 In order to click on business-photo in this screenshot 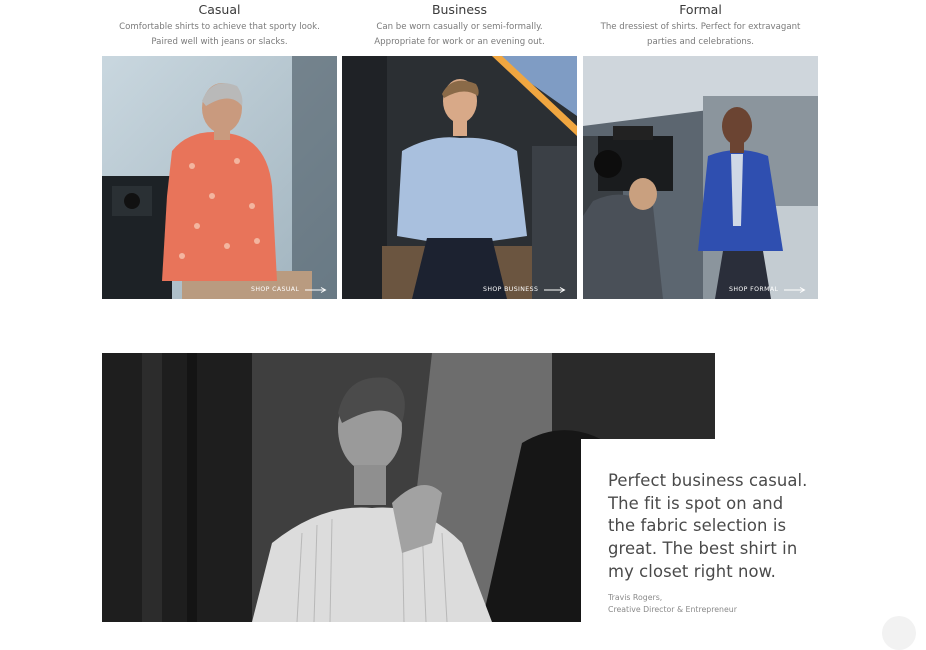, I will do `click(459, 177)`.